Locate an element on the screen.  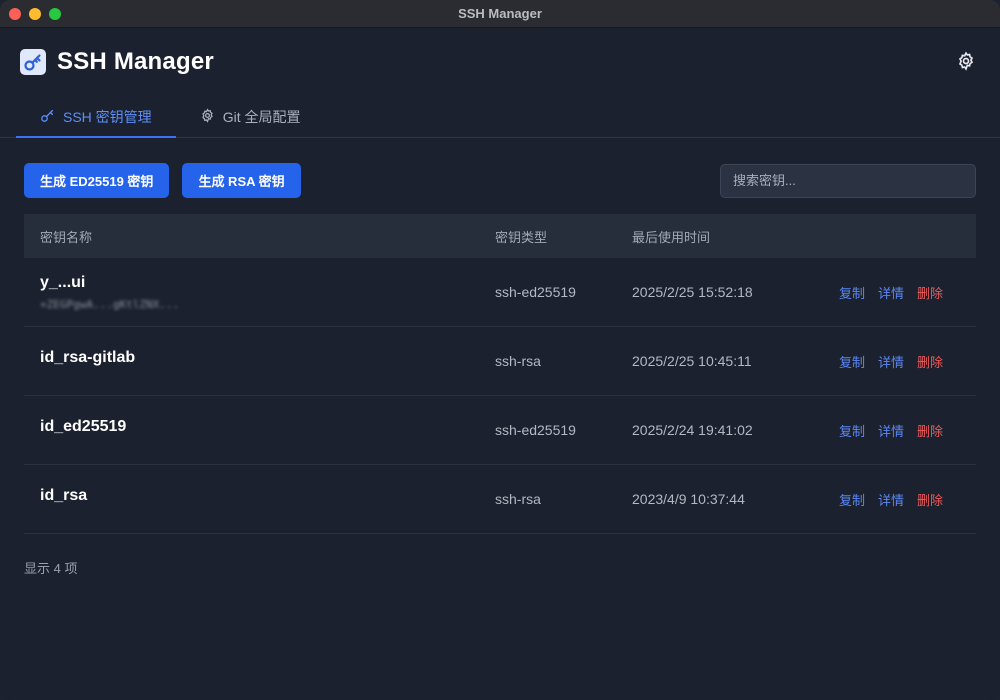
column-header-last-used: 最后使用时间 is located at coordinates (671, 237).